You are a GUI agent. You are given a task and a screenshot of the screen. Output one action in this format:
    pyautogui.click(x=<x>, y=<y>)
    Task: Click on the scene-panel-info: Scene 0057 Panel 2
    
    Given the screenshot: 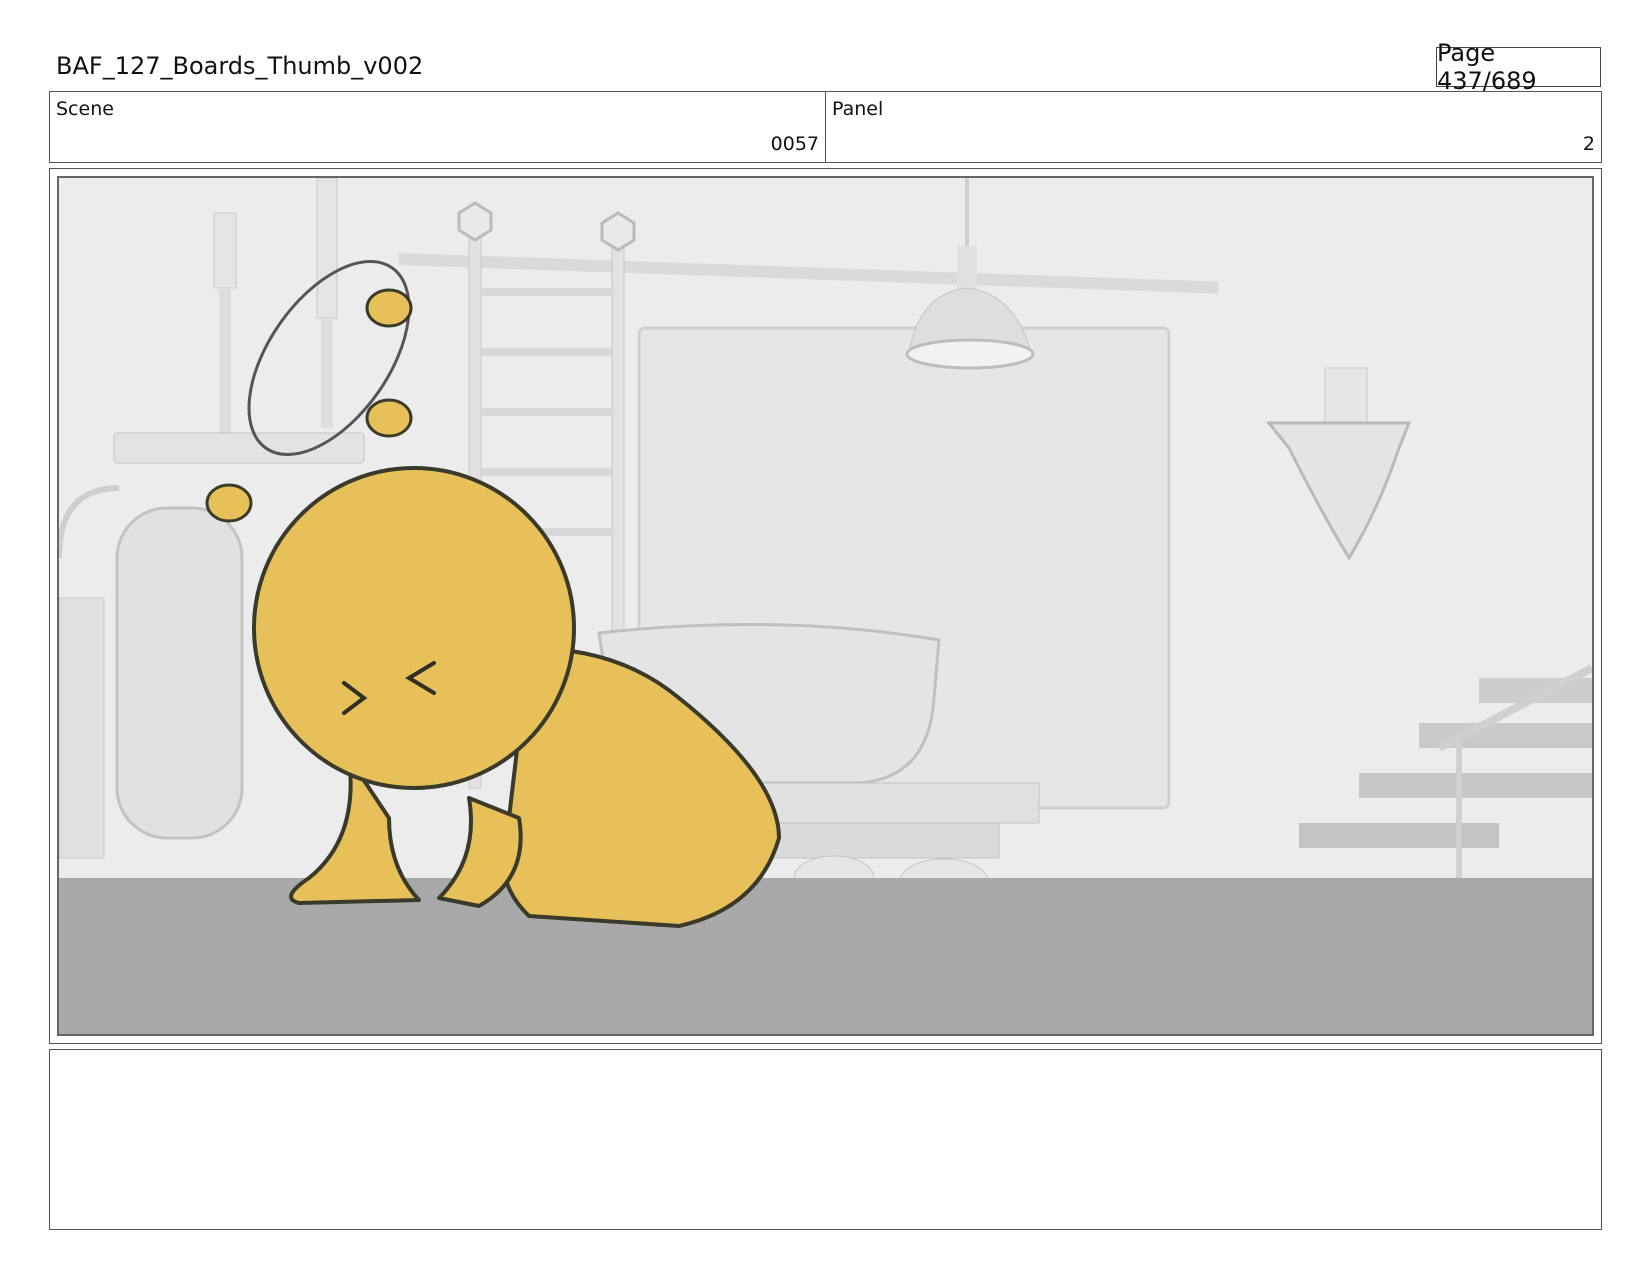 What is the action you would take?
    pyautogui.click(x=825, y=127)
    